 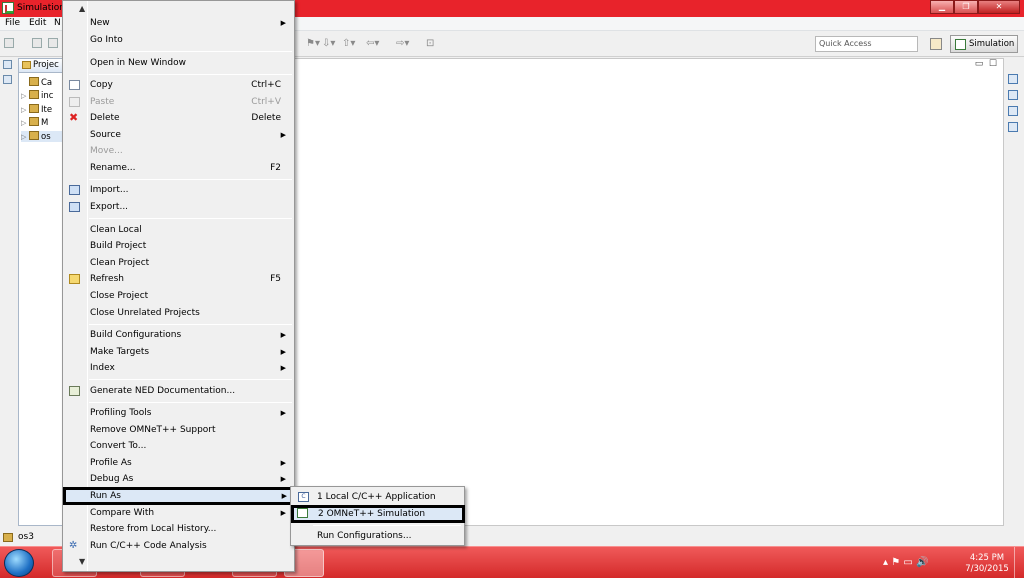 I want to click on c-application-icon: C, so click(x=303, y=497).